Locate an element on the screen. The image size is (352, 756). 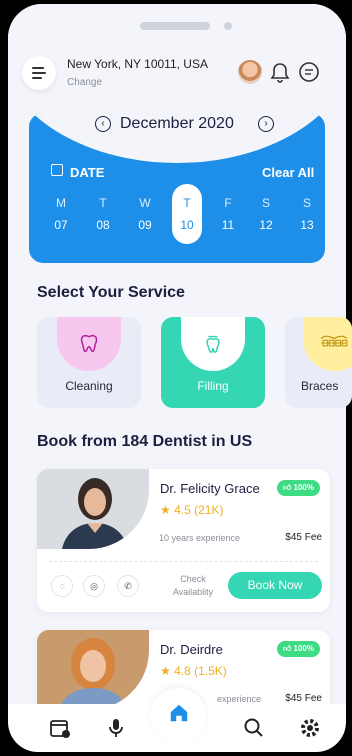
gear-icon is located at coordinates (310, 728).